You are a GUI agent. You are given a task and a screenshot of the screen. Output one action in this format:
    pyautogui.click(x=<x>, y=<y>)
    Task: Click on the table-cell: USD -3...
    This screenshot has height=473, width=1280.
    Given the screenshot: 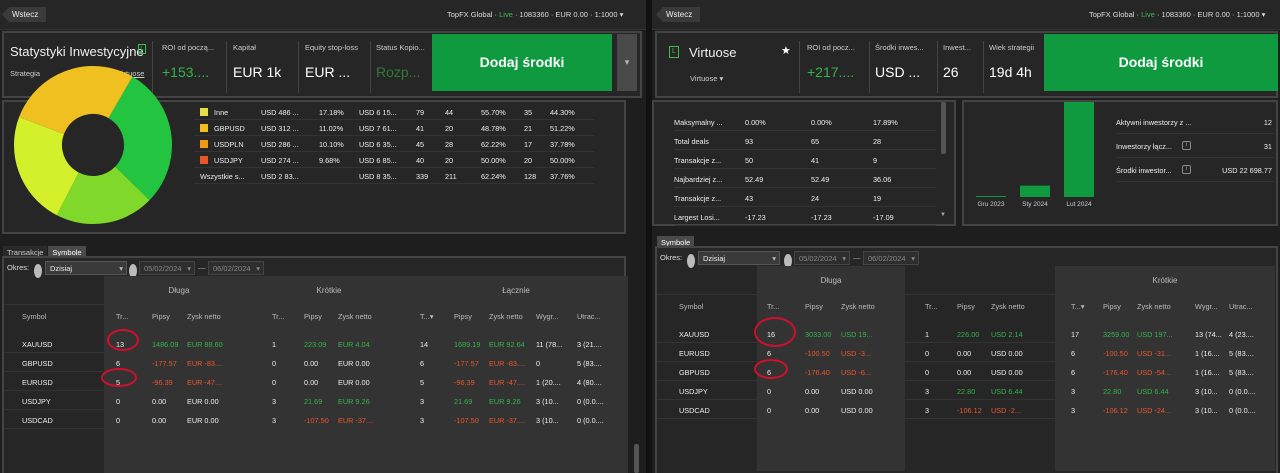 What is the action you would take?
    pyautogui.click(x=856, y=353)
    